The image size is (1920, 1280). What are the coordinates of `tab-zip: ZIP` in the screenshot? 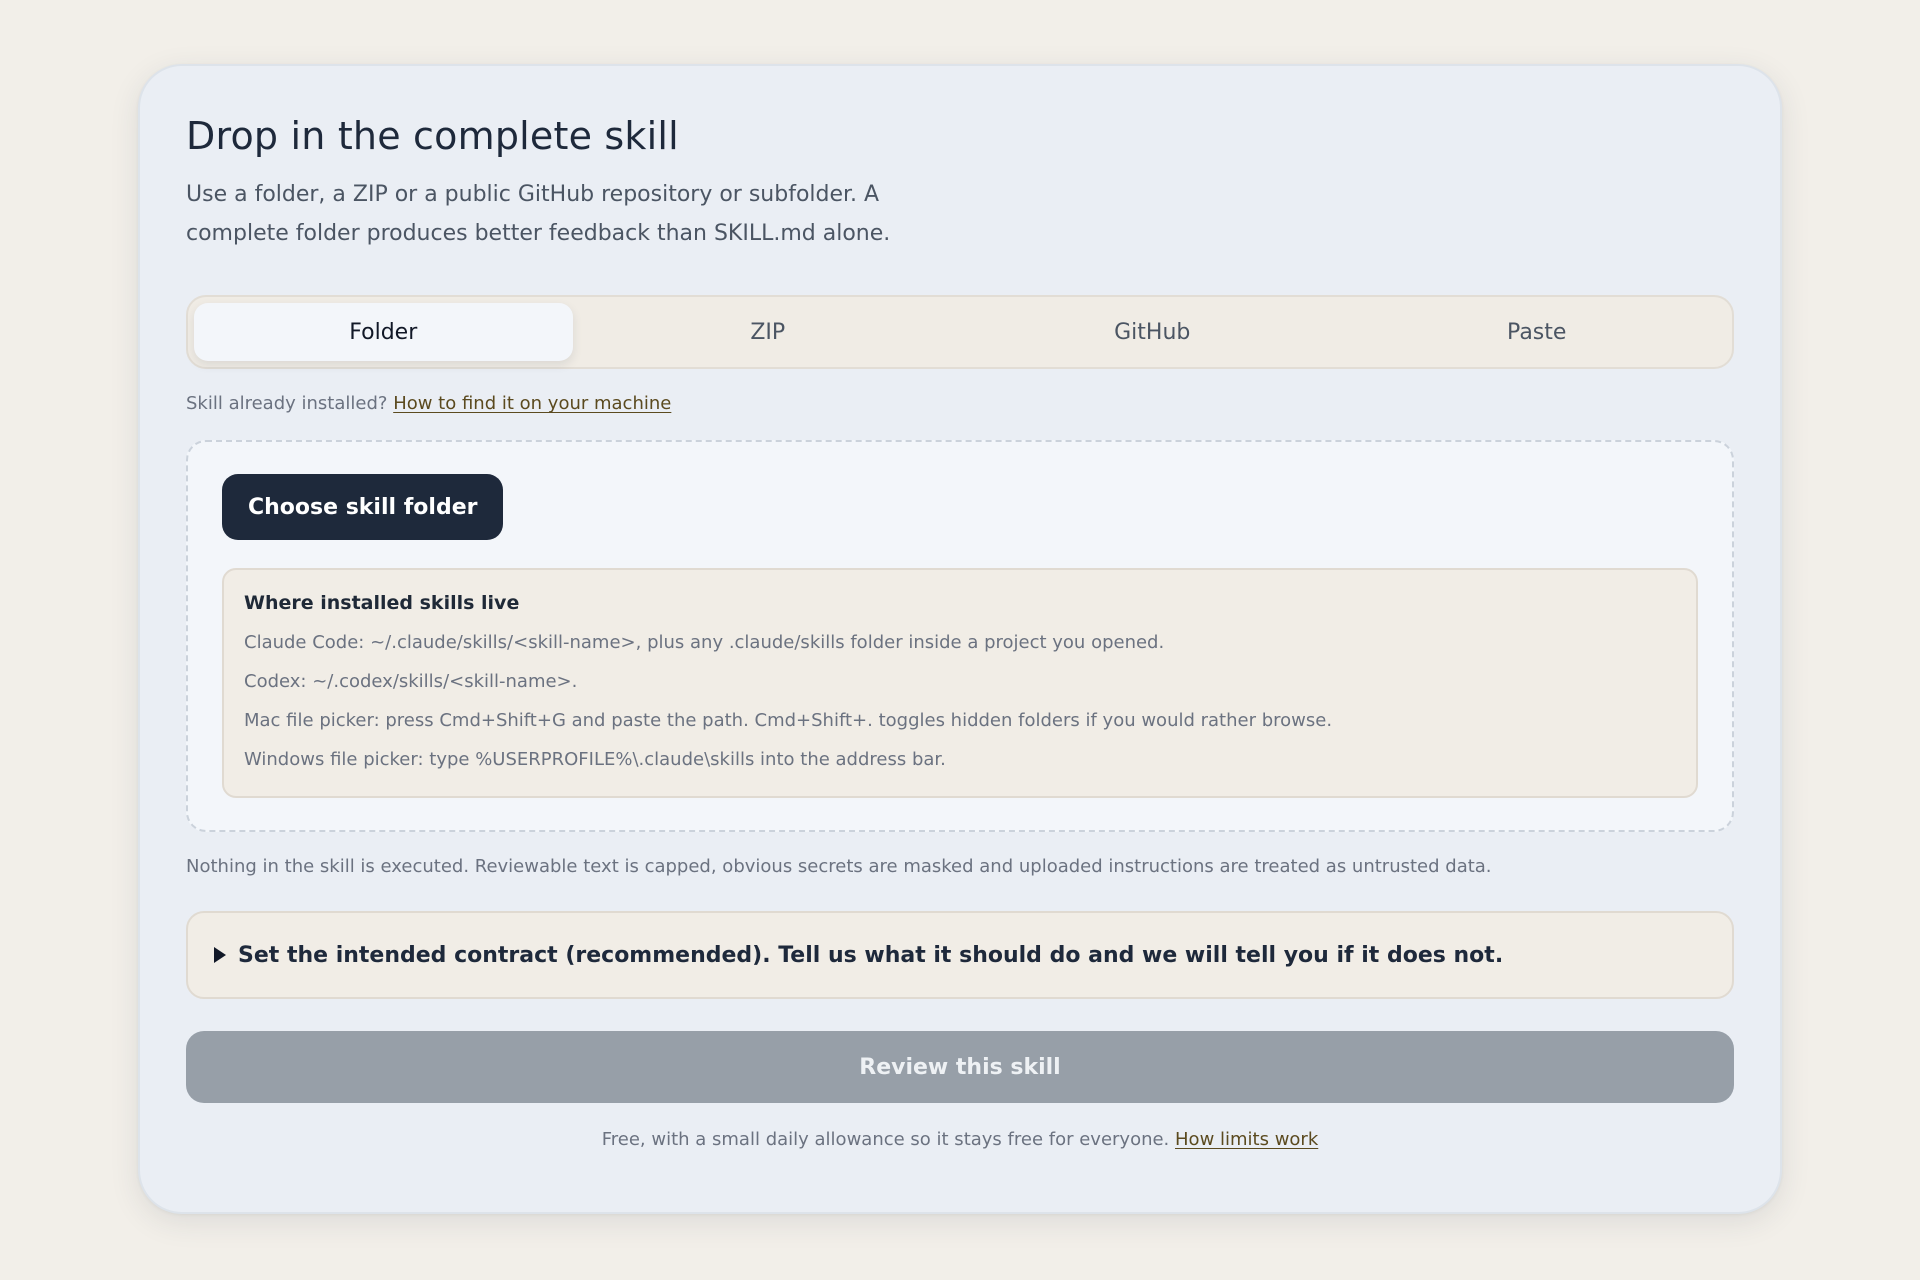 It's located at (768, 332).